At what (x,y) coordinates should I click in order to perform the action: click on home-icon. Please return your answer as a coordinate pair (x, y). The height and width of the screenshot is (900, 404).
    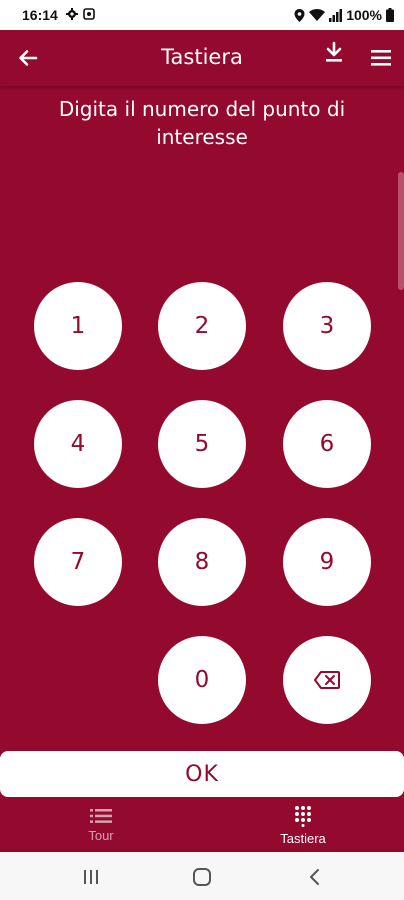
    Looking at the image, I should click on (202, 877).